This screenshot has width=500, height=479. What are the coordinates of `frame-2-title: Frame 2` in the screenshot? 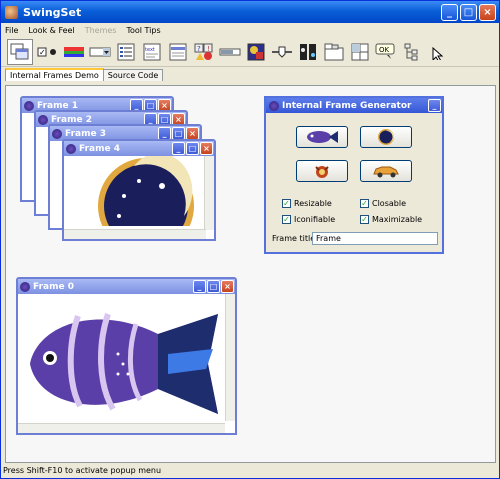 It's located at (71, 119).